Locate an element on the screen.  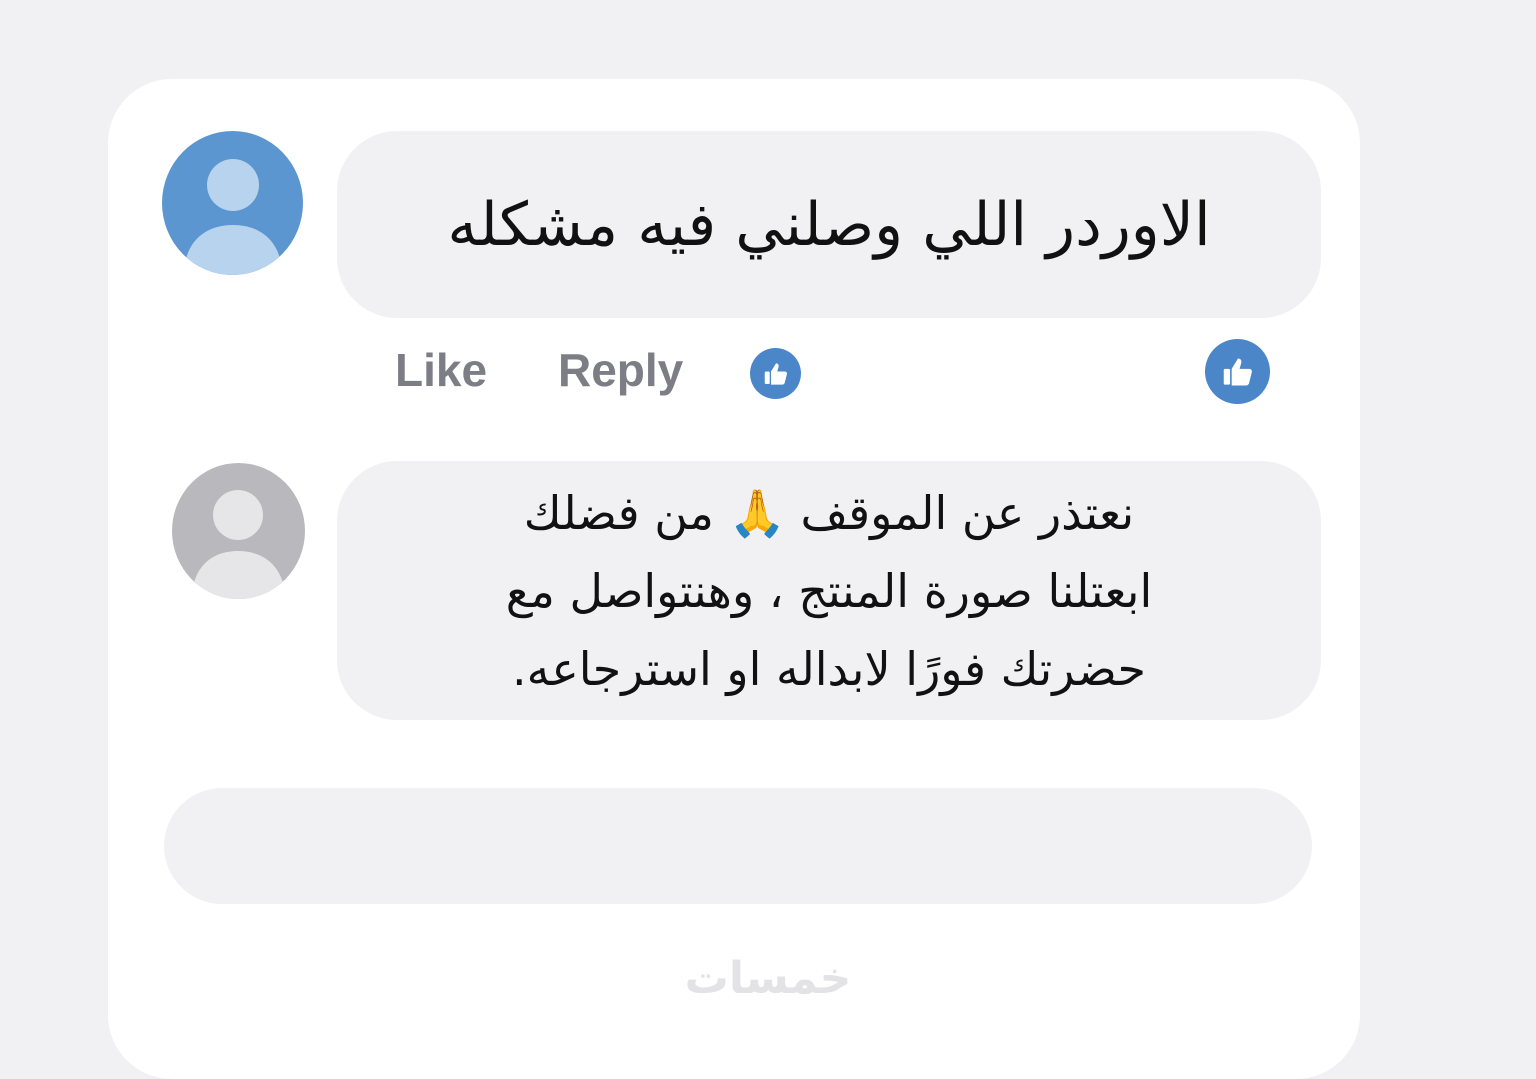
comment-composer-input is located at coordinates (738, 846).